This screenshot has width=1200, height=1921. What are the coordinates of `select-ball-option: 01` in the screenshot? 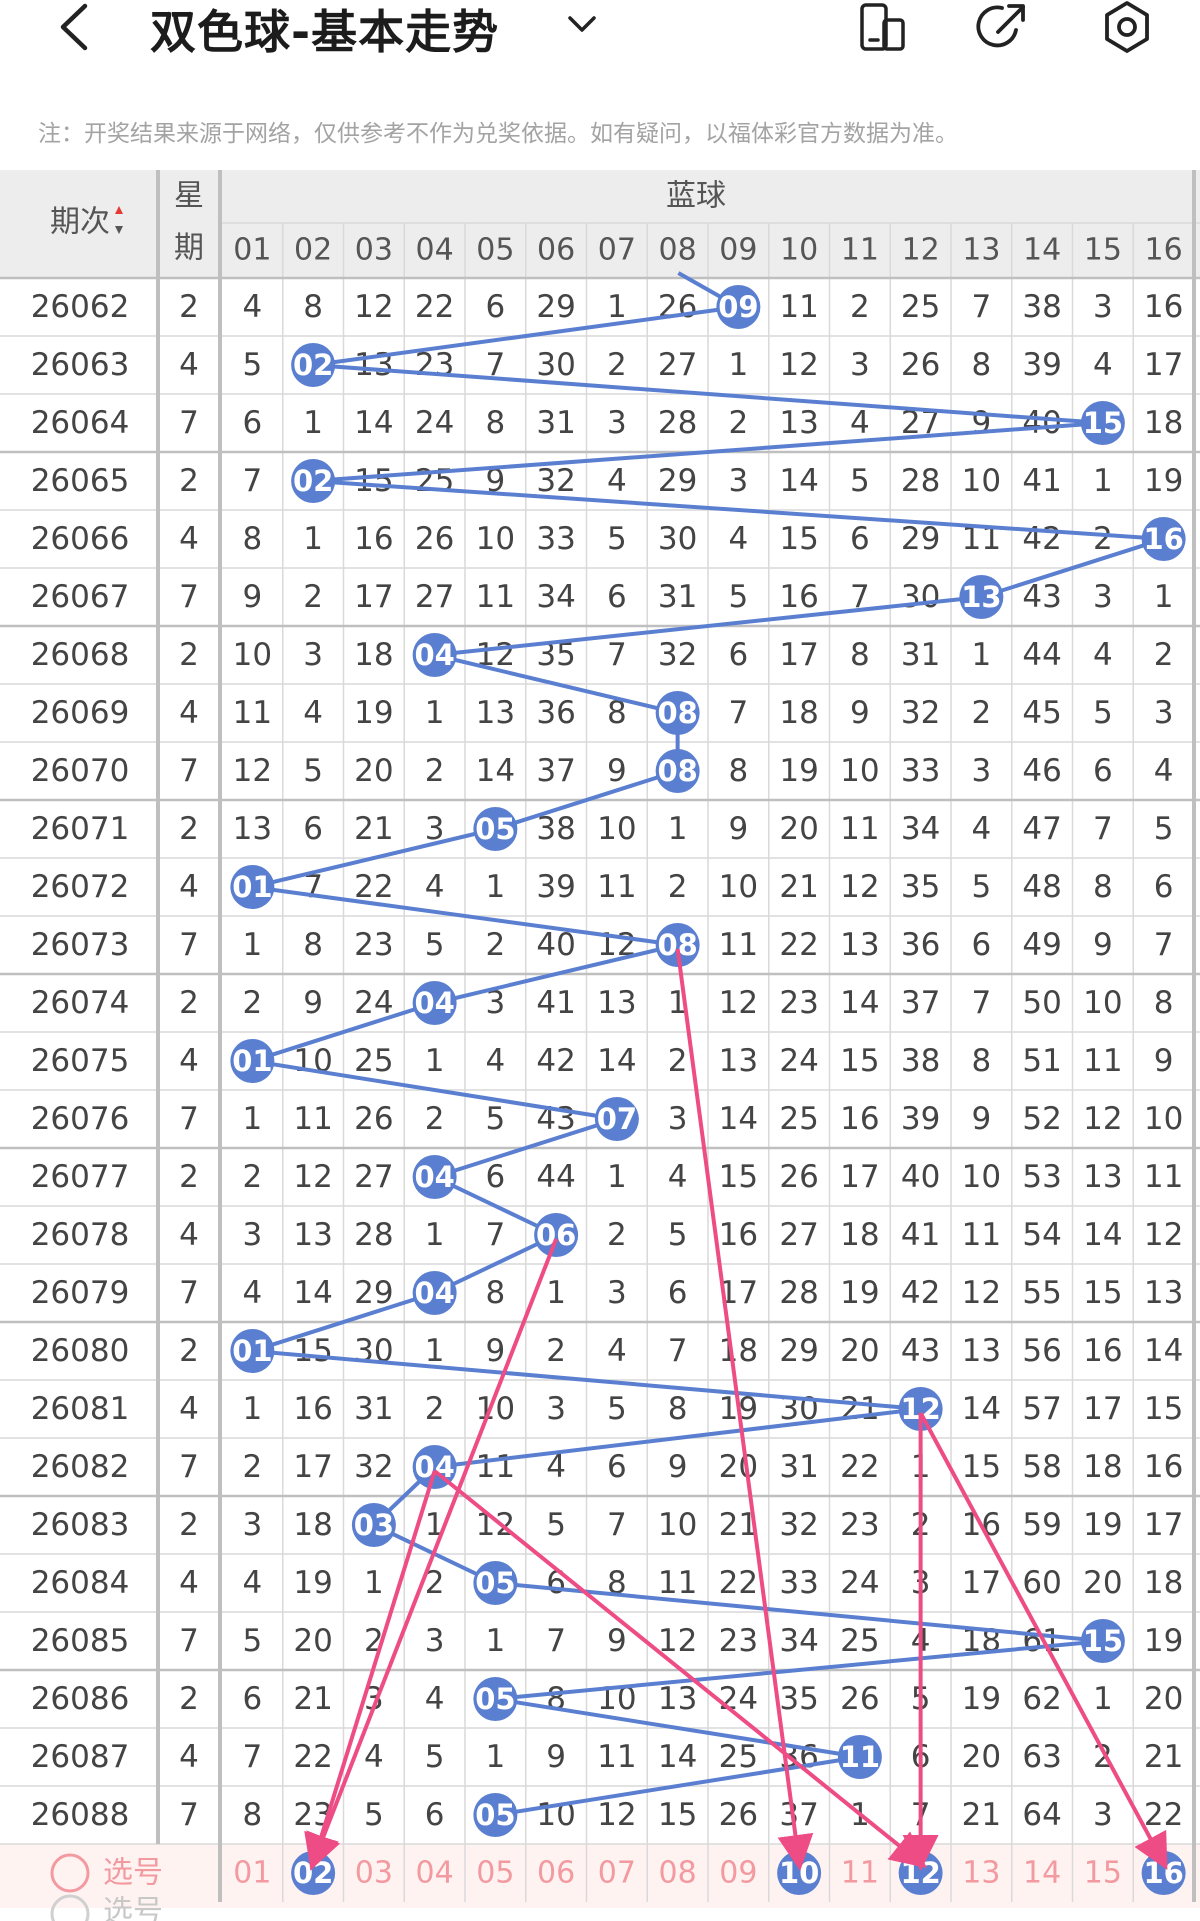 It's located at (252, 1873).